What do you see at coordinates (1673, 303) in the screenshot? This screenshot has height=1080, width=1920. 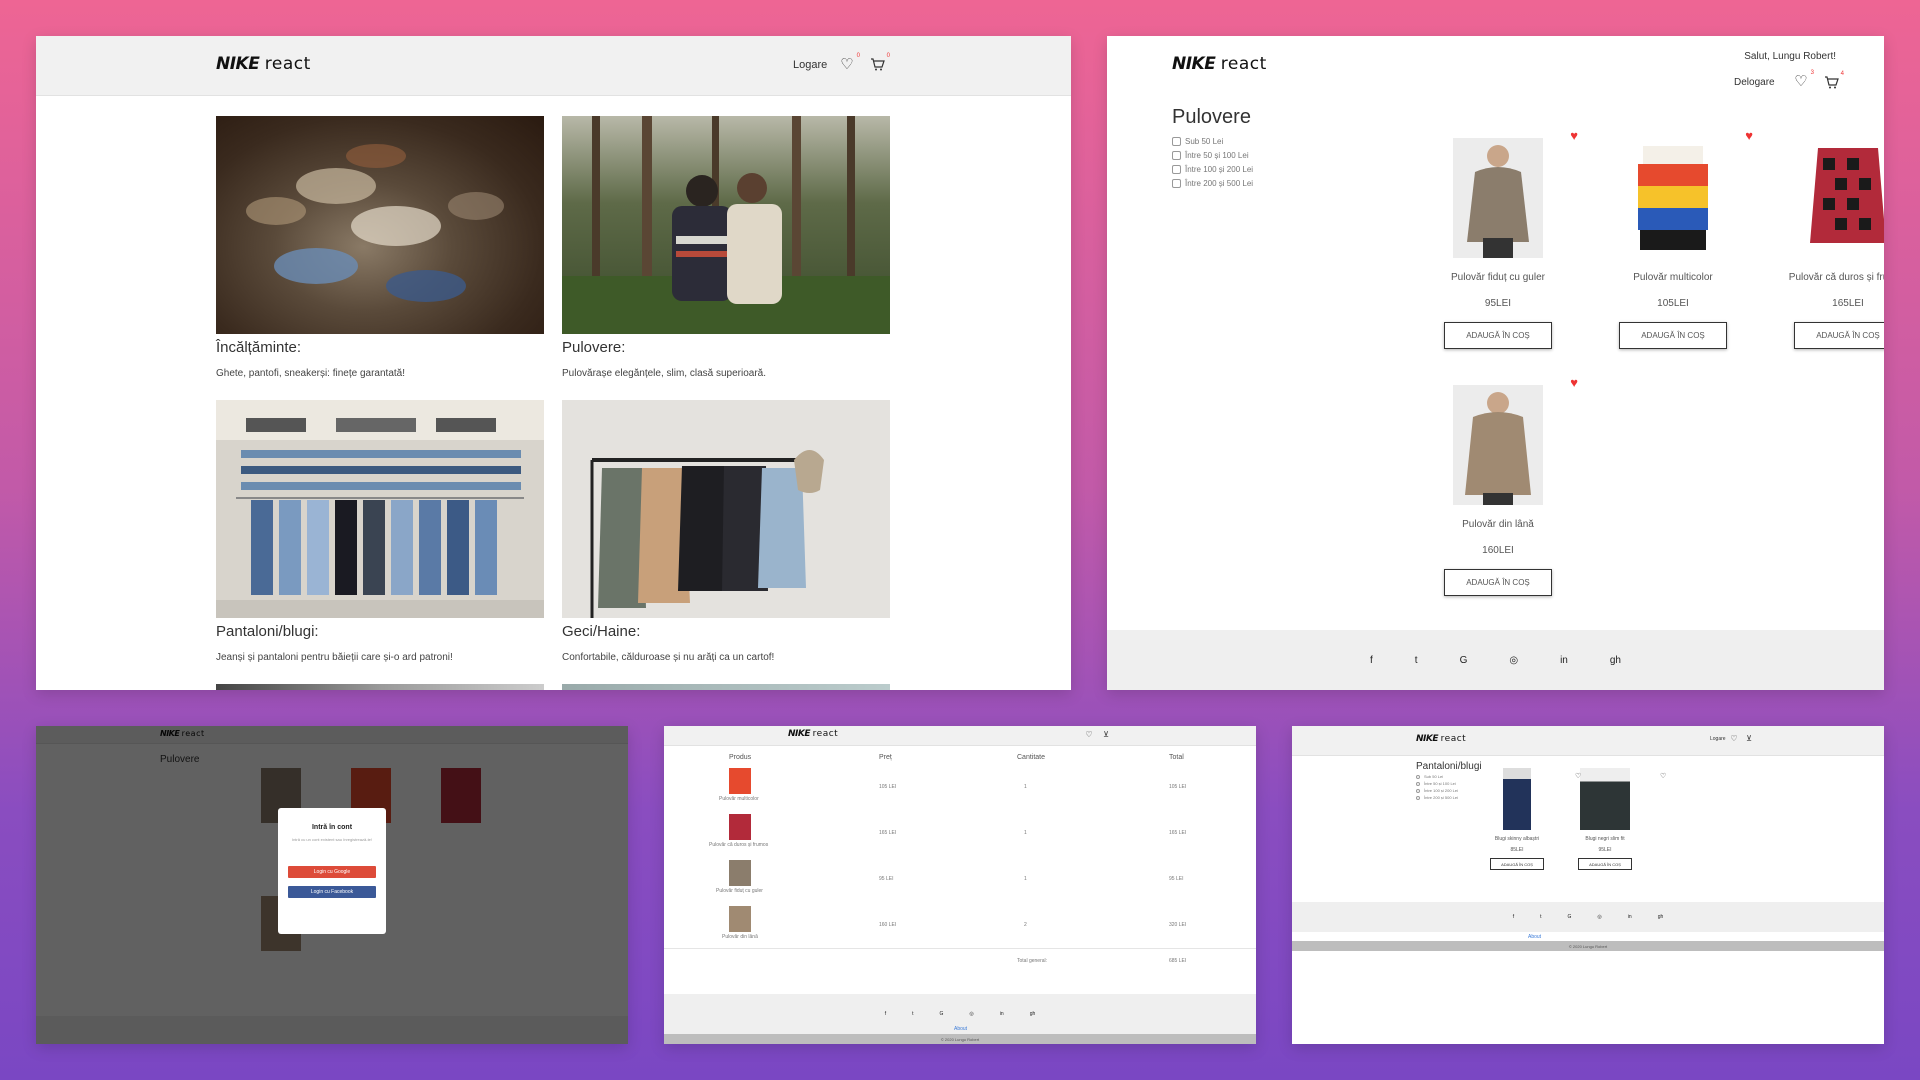 I see `product-price: 105LEI` at bounding box center [1673, 303].